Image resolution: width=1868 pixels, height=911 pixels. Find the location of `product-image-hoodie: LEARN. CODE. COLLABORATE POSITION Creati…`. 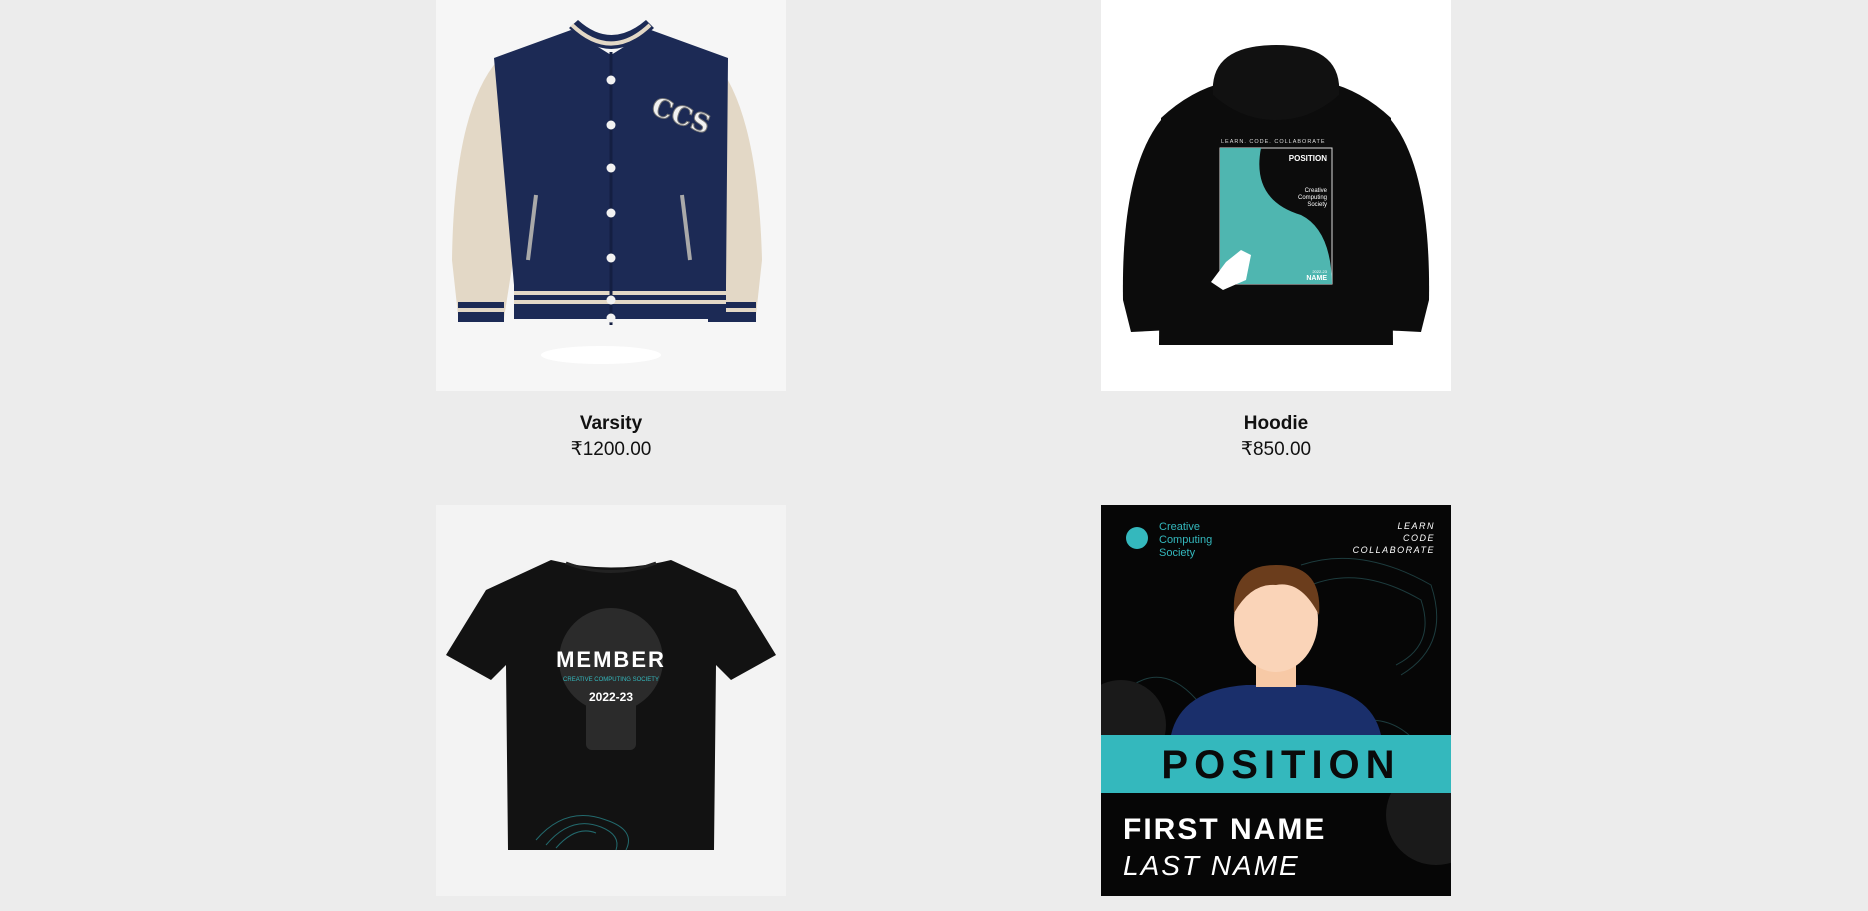

product-image-hoodie: LEARN. CODE. COLLABORATE POSITION Creati… is located at coordinates (1276, 195).